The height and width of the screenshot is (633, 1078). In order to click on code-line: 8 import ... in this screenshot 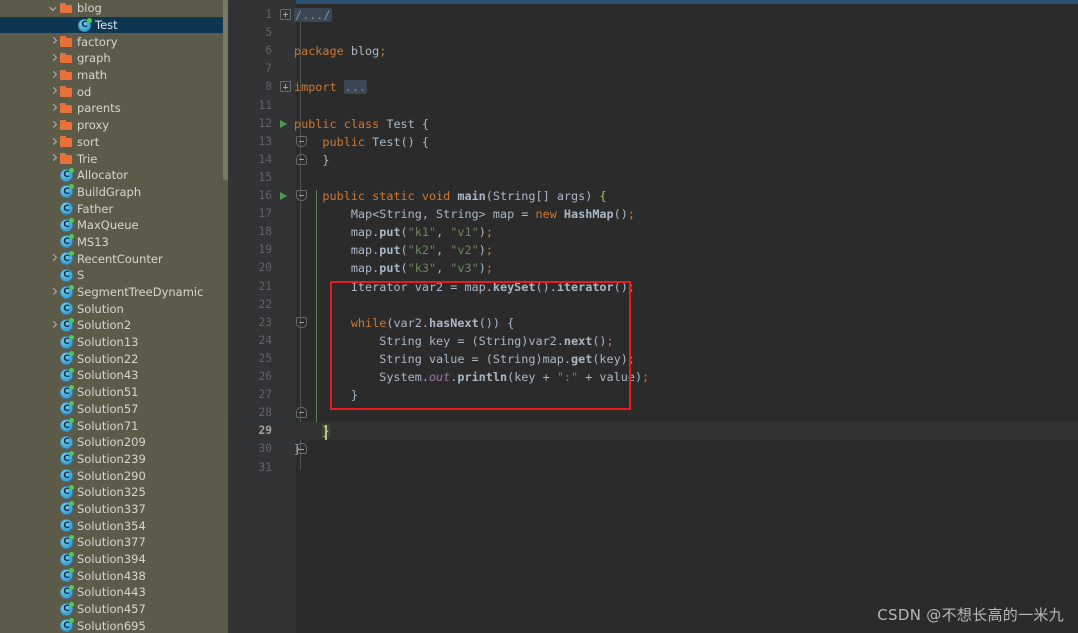, I will do `click(653, 87)`.